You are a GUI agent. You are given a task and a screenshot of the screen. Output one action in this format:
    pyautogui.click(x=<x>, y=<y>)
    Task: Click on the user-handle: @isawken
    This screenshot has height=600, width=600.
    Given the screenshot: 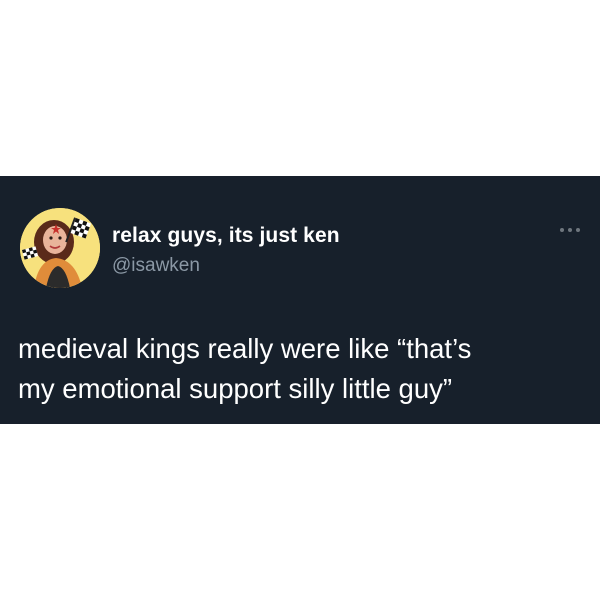 What is the action you would take?
    pyautogui.click(x=156, y=266)
    